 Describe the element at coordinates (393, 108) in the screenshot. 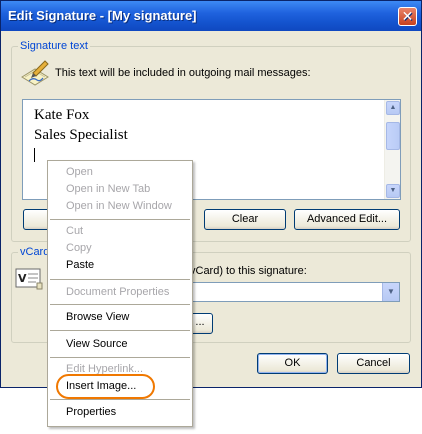

I see `scroll-up-arrow-icon: ▲` at that location.